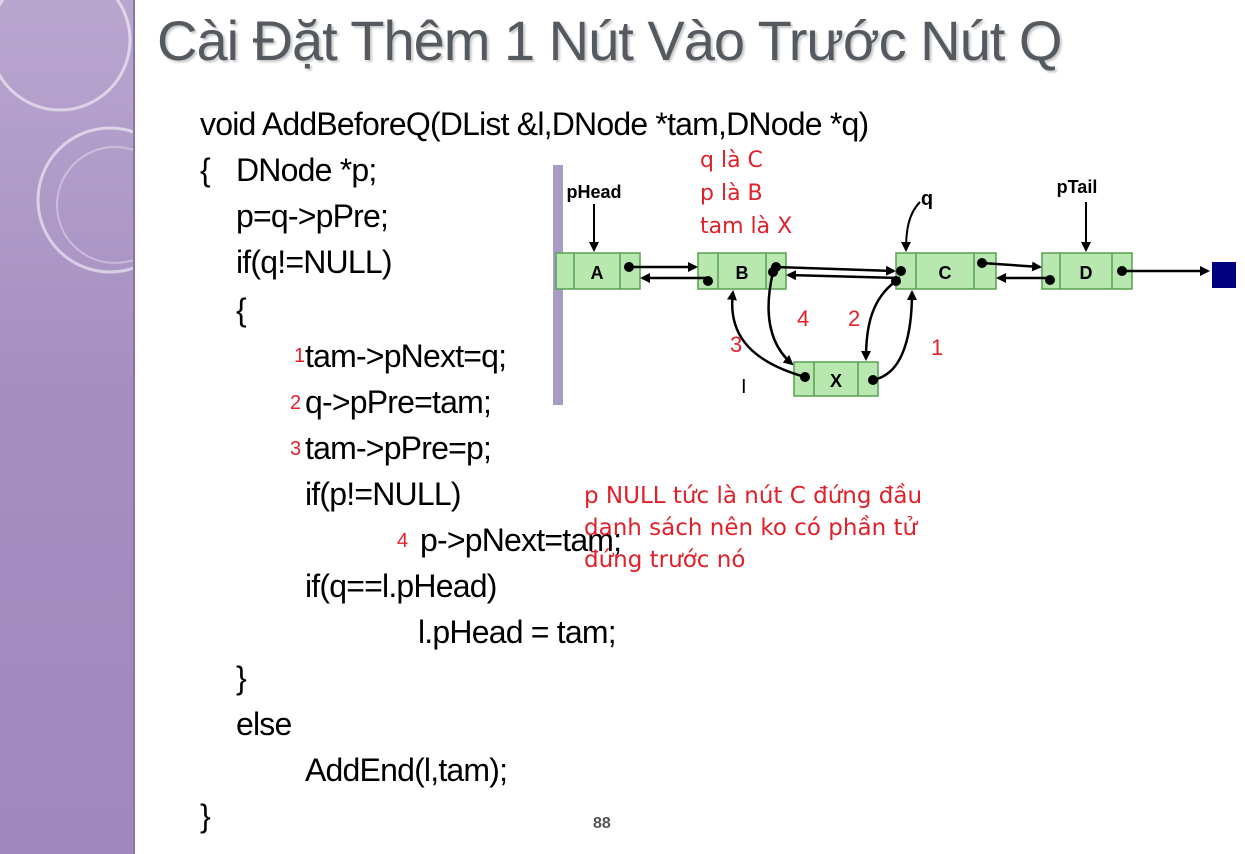  I want to click on step-marker-1: 1, so click(300, 356).